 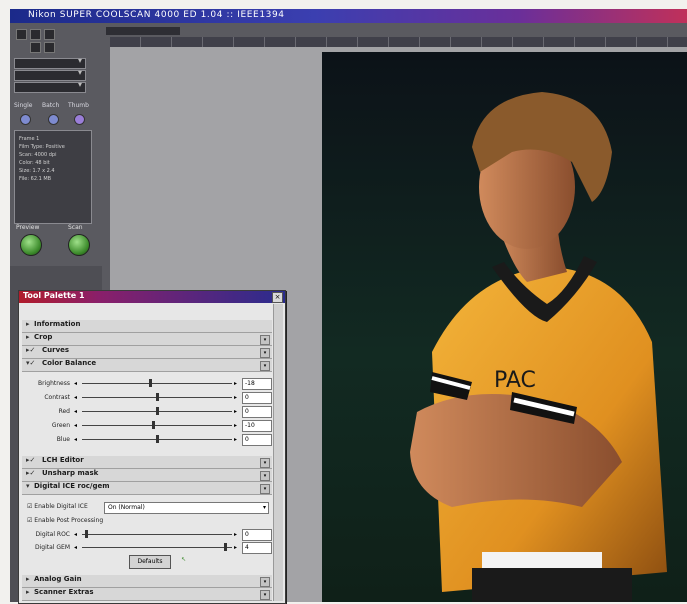 I want to click on brightness-slider: Brightness ◂ ▸ -18, so click(x=147, y=383).